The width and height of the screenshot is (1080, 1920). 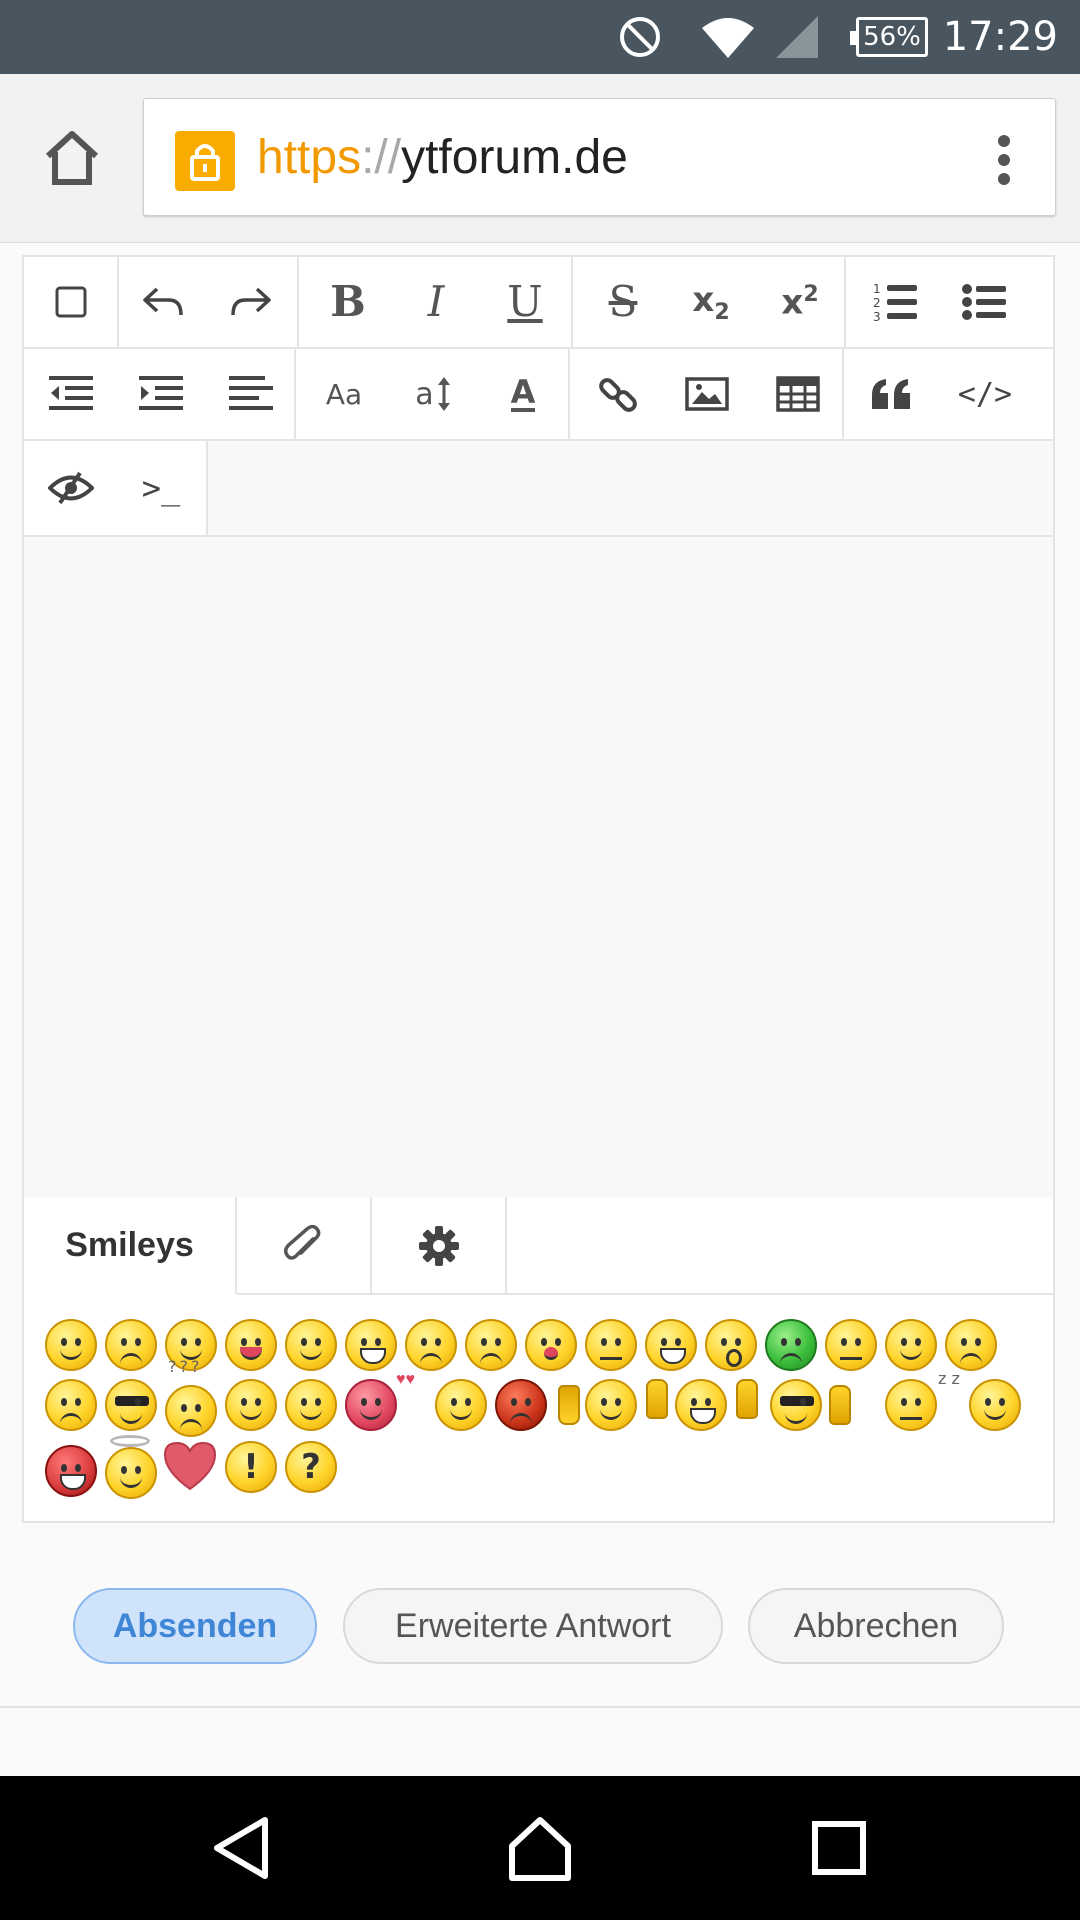 I want to click on underline-icon: U, so click(x=525, y=302).